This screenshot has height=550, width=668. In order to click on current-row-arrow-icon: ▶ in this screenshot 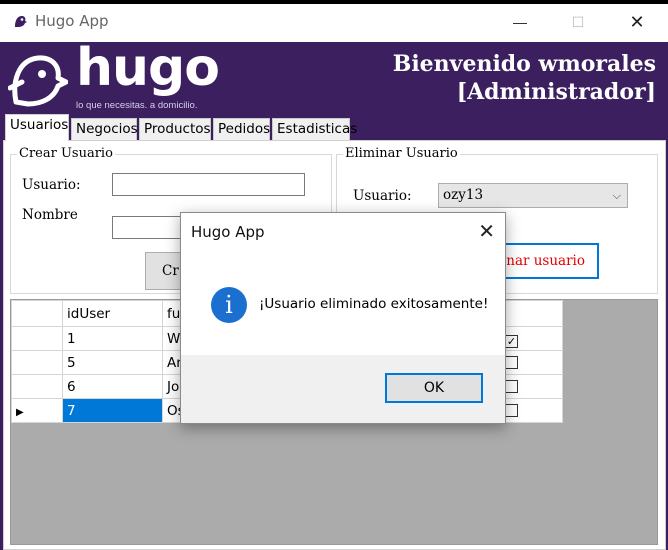, I will do `click(20, 412)`.